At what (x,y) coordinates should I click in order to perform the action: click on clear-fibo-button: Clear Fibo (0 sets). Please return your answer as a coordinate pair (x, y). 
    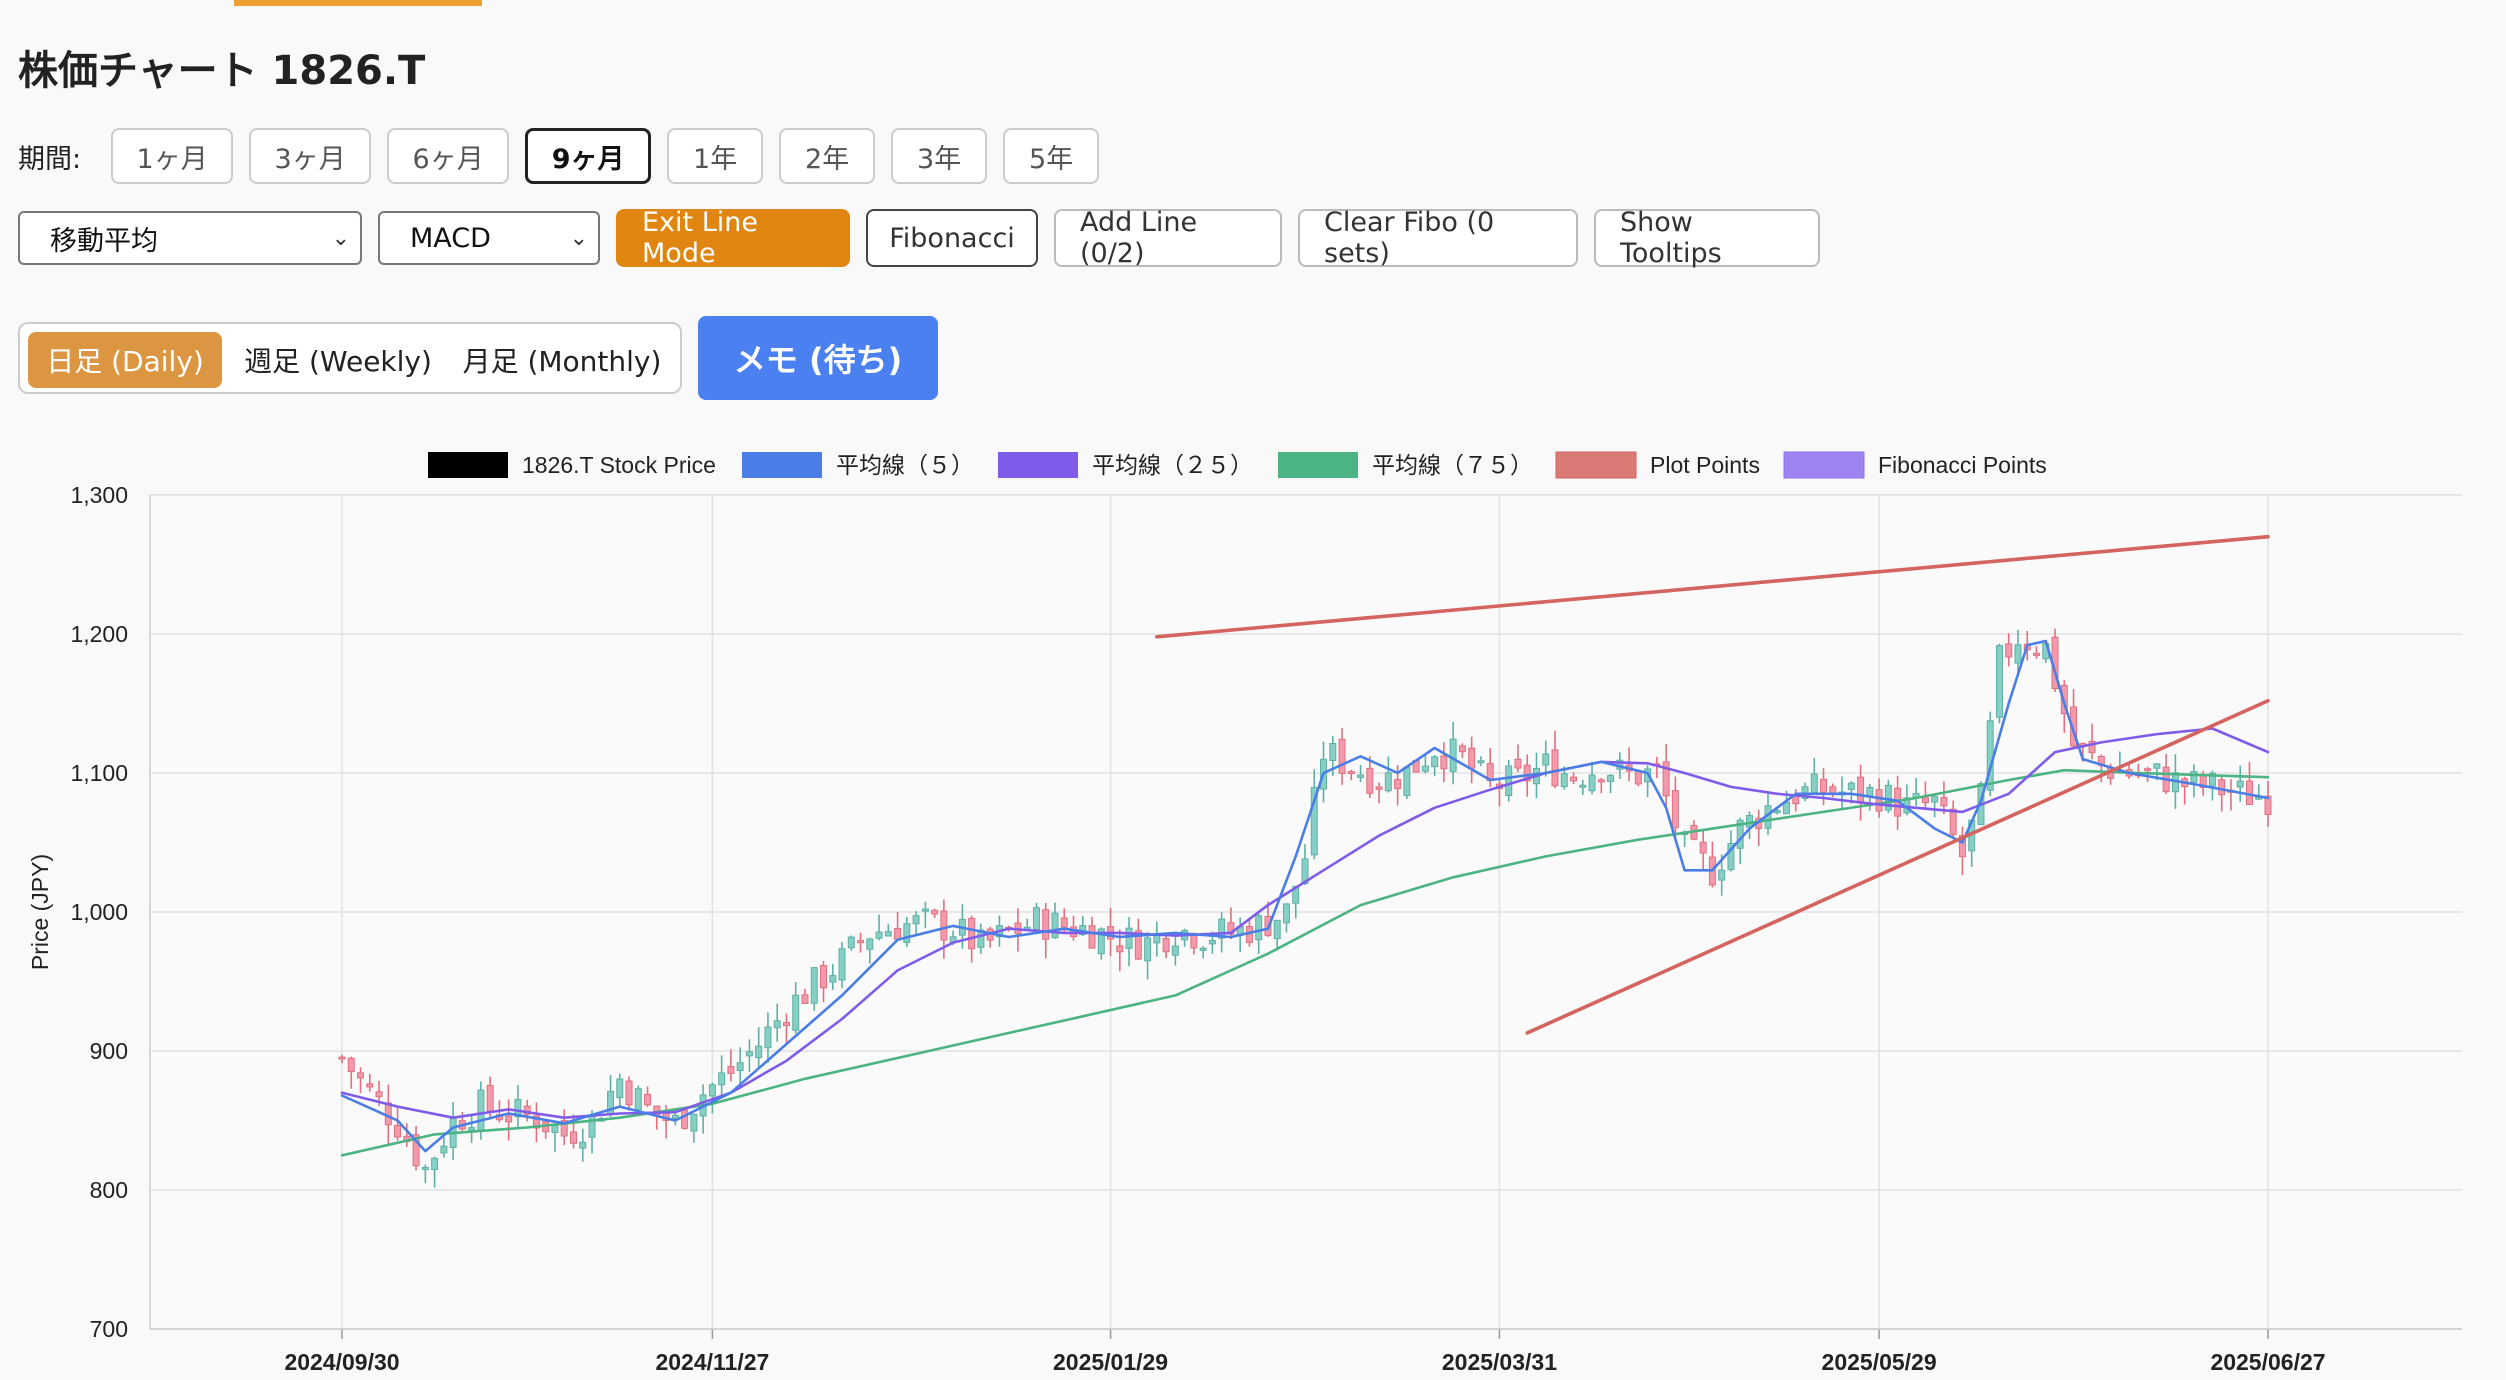
    Looking at the image, I should click on (1438, 238).